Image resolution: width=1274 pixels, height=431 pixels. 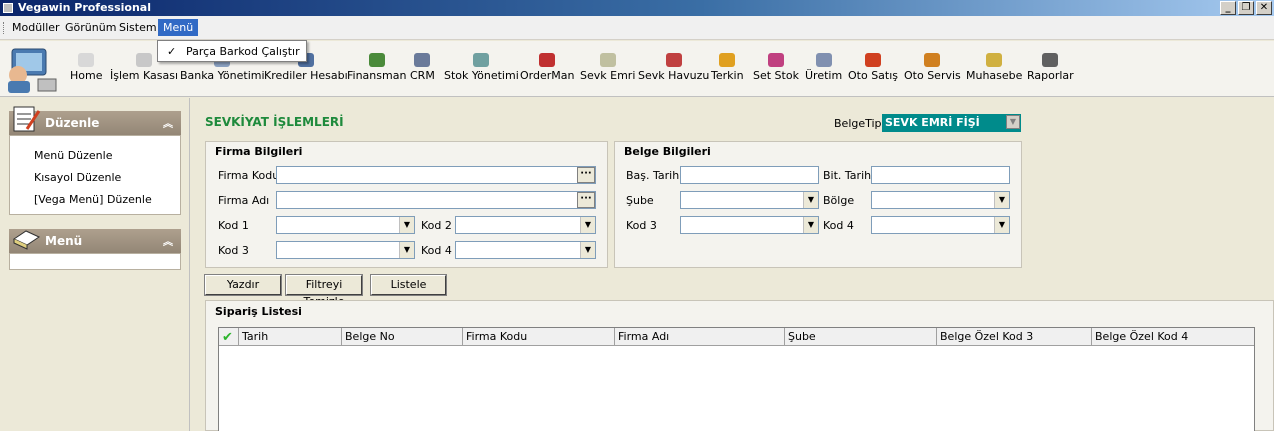 What do you see at coordinates (4, 28) in the screenshot?
I see `menubar-grip` at bounding box center [4, 28].